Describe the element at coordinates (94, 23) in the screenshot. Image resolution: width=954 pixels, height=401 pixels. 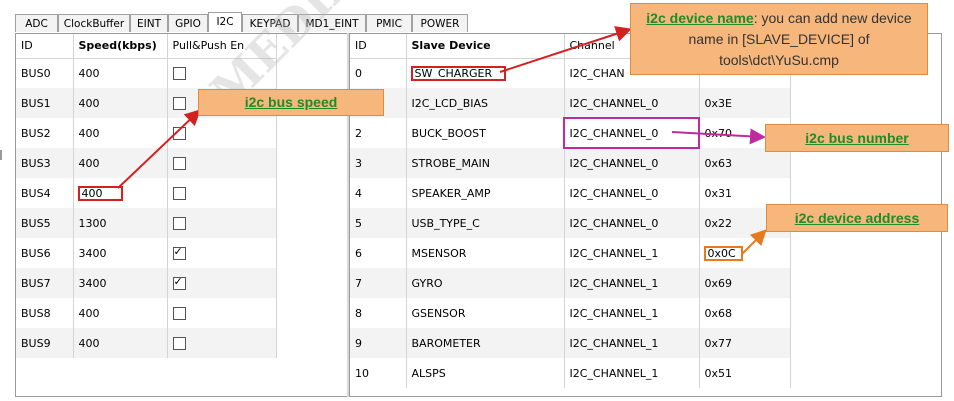
I see `tab-clockbuffer: ClockBuffer` at that location.